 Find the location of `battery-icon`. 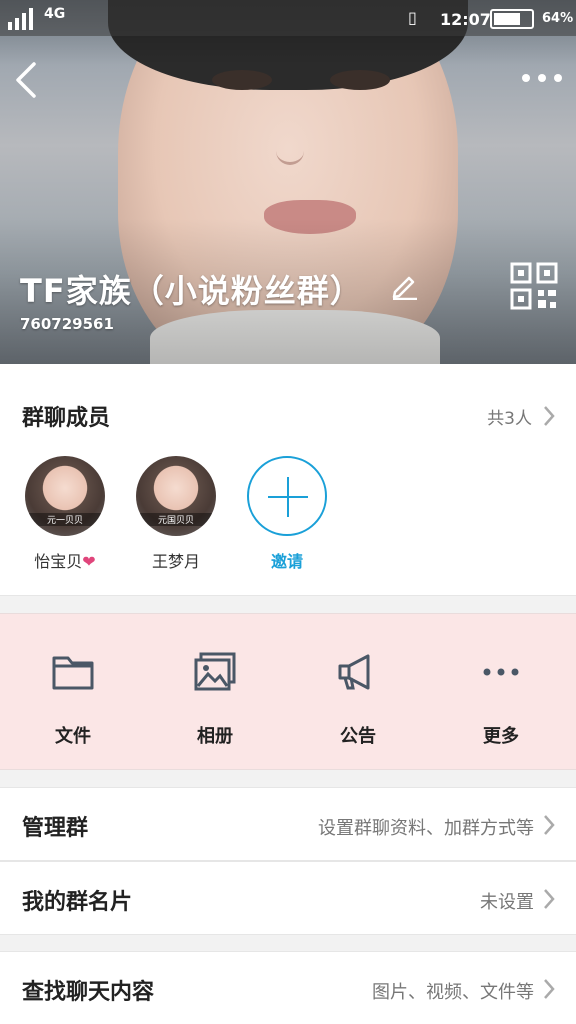

battery-icon is located at coordinates (512, 19).